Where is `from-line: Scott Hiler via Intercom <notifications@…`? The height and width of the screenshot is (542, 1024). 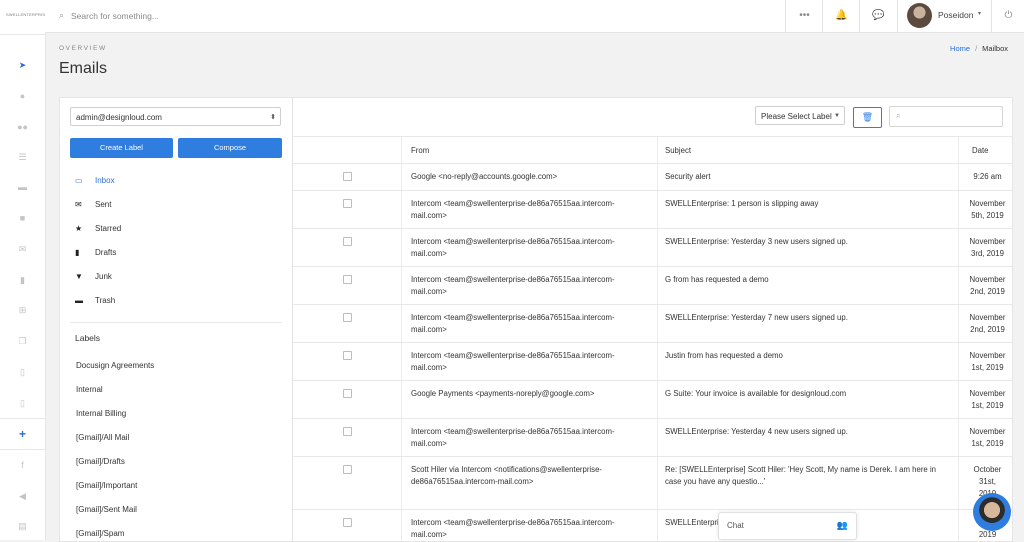 from-line: Scott Hiler via Intercom <notifications@… is located at coordinates (506, 469).